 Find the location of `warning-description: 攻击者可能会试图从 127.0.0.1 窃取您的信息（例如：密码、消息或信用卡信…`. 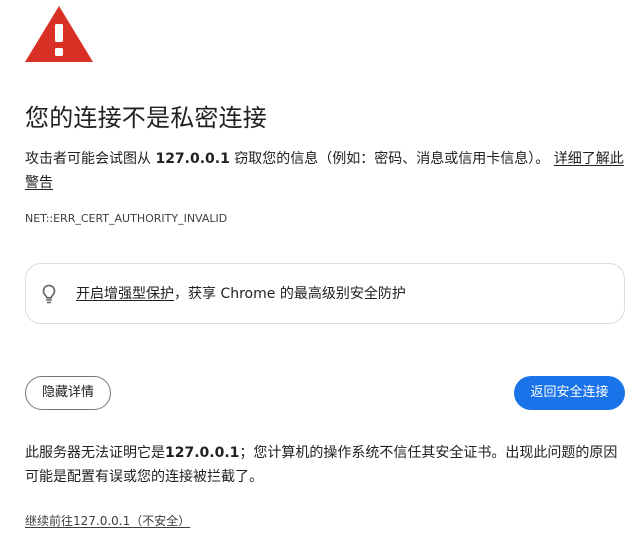

warning-description: 攻击者可能会试图从 127.0.0.1 窃取您的信息（例如：密码、消息或信用卡信… is located at coordinates (325, 171).